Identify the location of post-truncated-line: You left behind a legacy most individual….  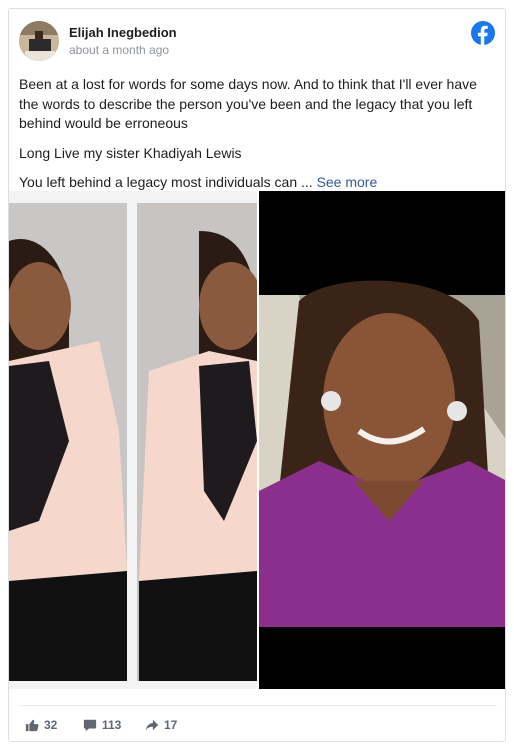
(258, 183).